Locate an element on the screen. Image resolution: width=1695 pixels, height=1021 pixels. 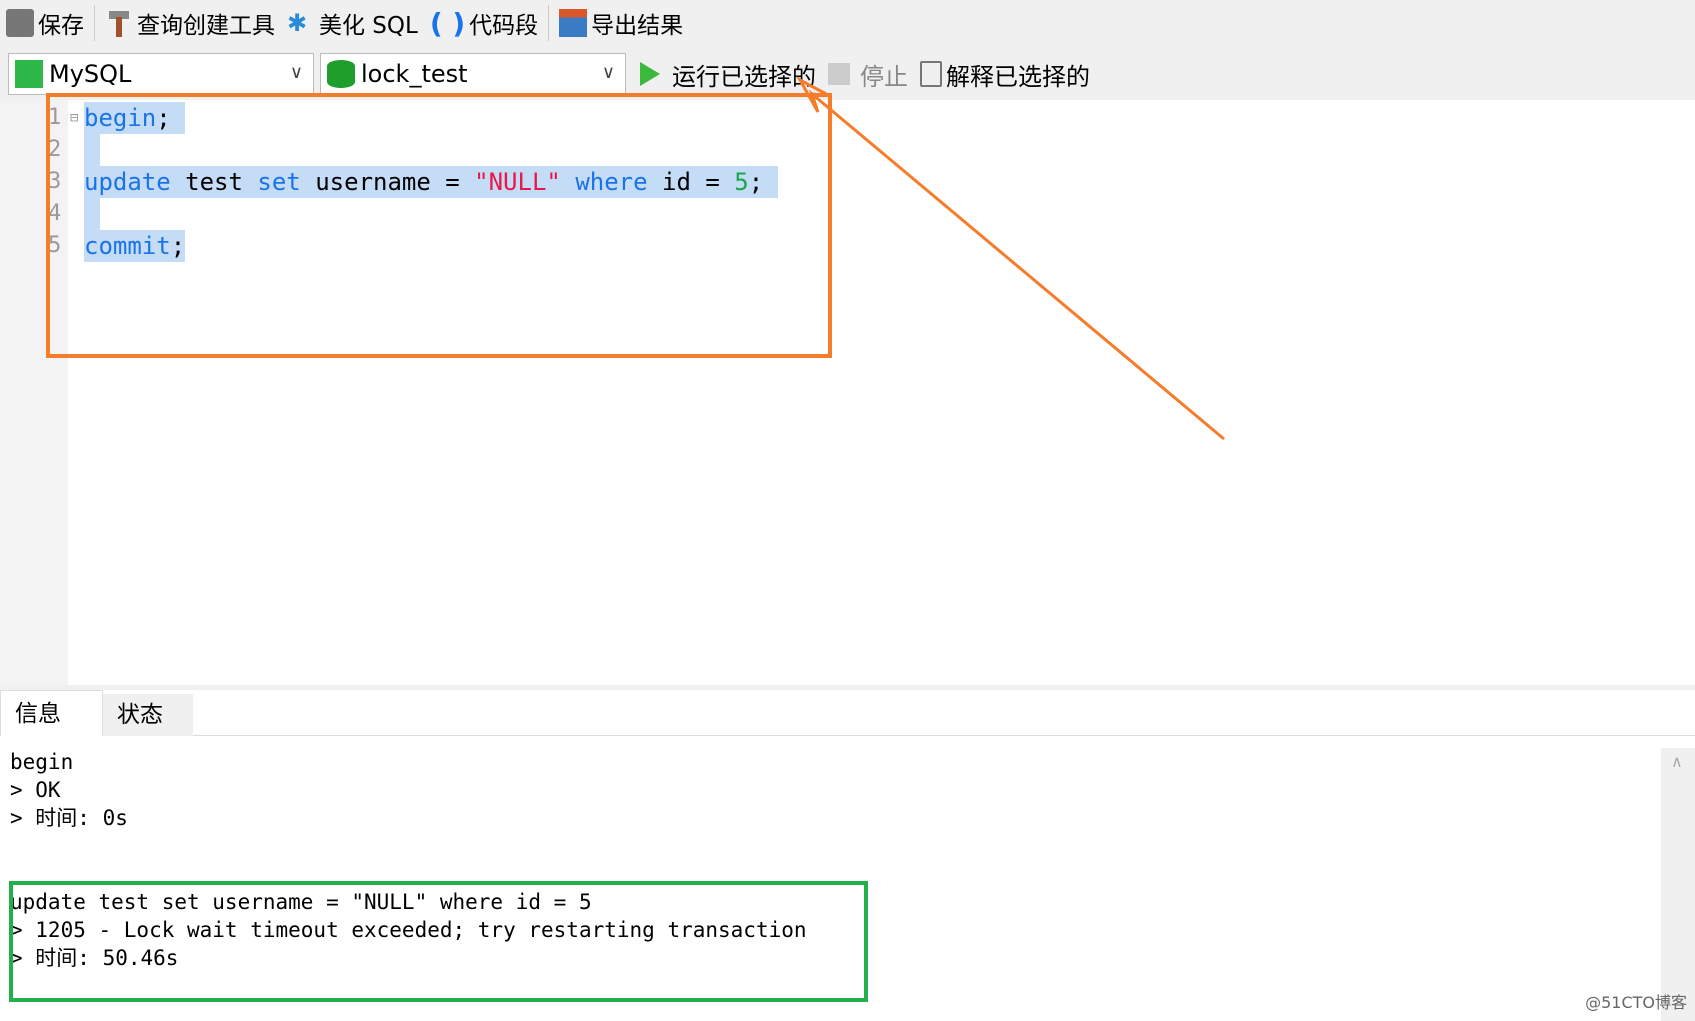
green-annotation-box is located at coordinates (438, 941).